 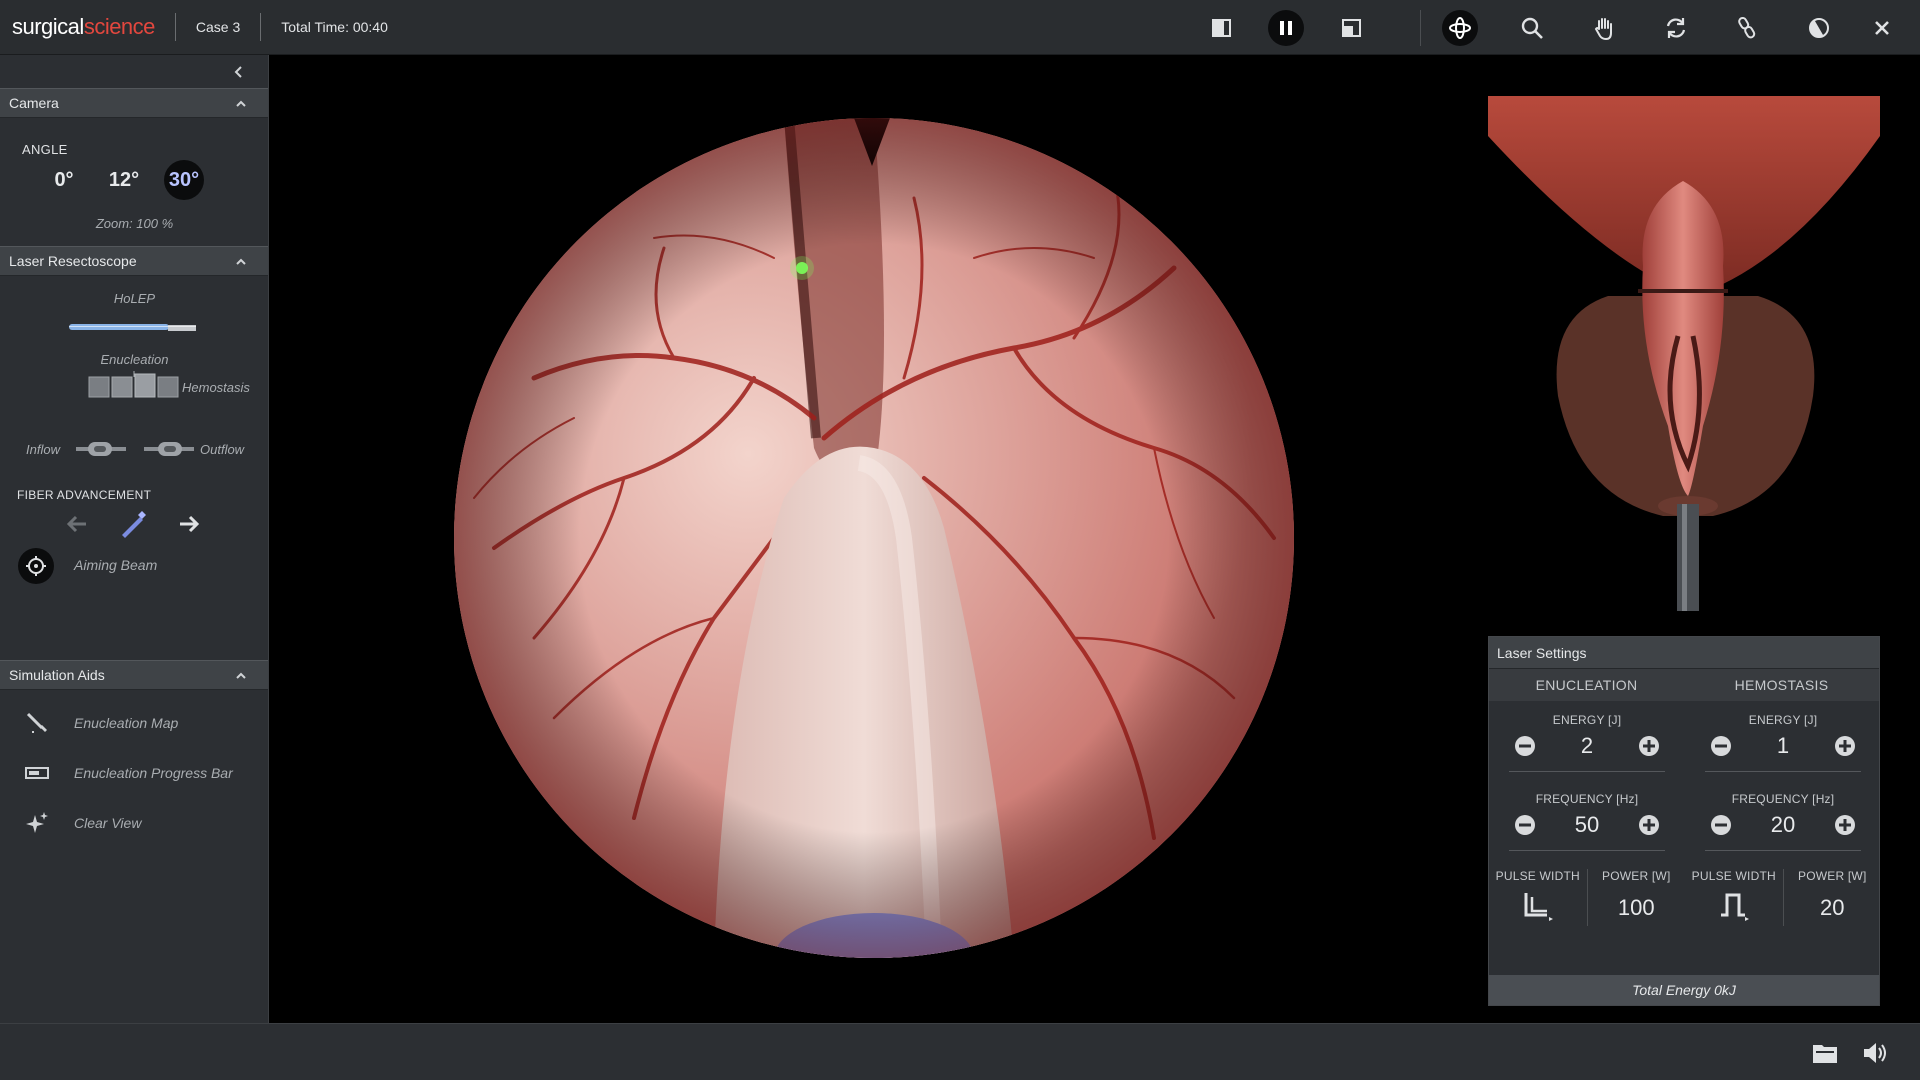 I want to click on frequency-value: 20, so click(x=1783, y=824).